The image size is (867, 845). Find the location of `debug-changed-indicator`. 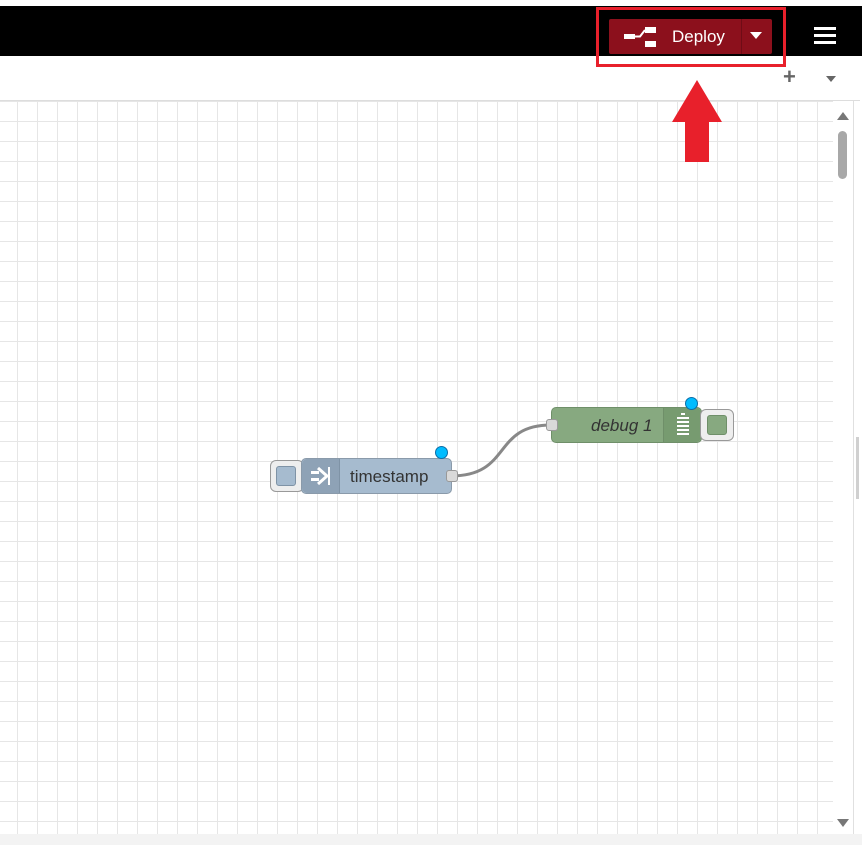

debug-changed-indicator is located at coordinates (691, 403).